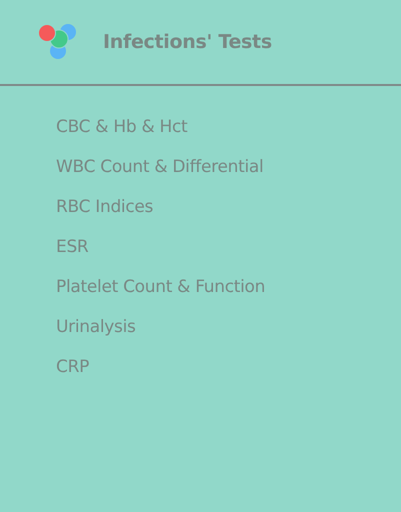 This screenshot has height=512, width=401. I want to click on menu-item: RBC Indices, so click(228, 207).